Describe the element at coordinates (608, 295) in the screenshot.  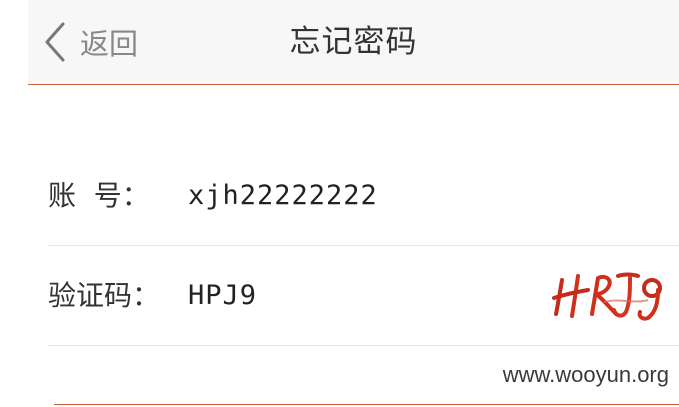
I see `captcha-image` at that location.